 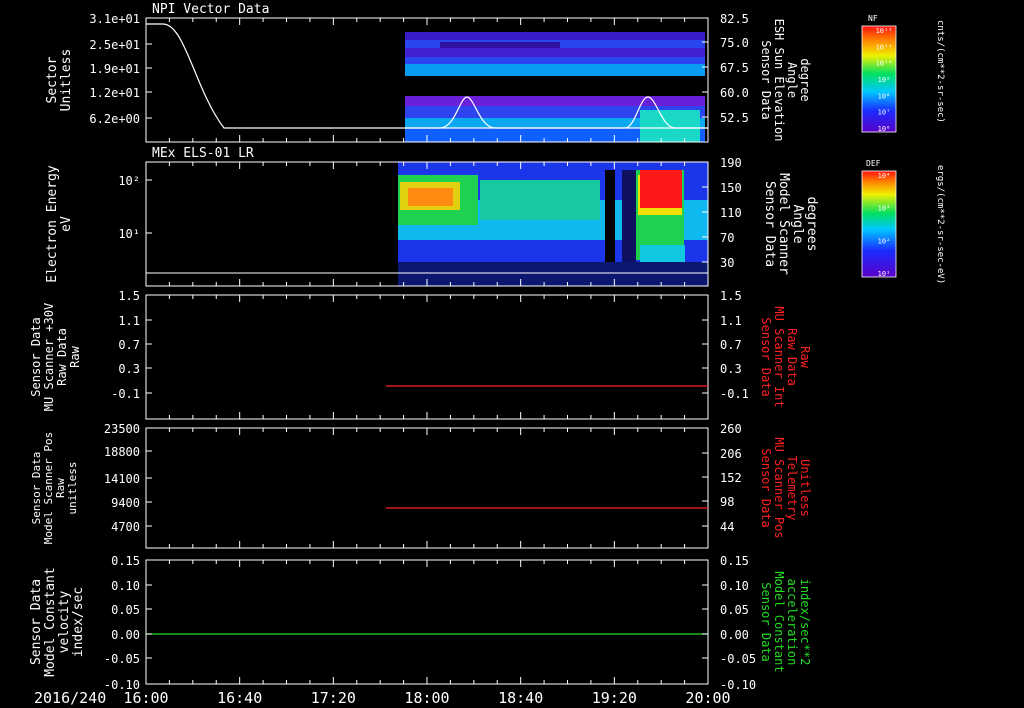 I want to click on left-tick-label: 0.7, so click(x=129, y=345).